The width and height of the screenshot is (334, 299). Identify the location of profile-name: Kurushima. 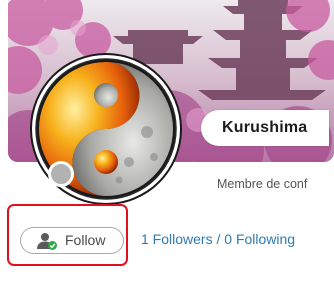
(265, 127).